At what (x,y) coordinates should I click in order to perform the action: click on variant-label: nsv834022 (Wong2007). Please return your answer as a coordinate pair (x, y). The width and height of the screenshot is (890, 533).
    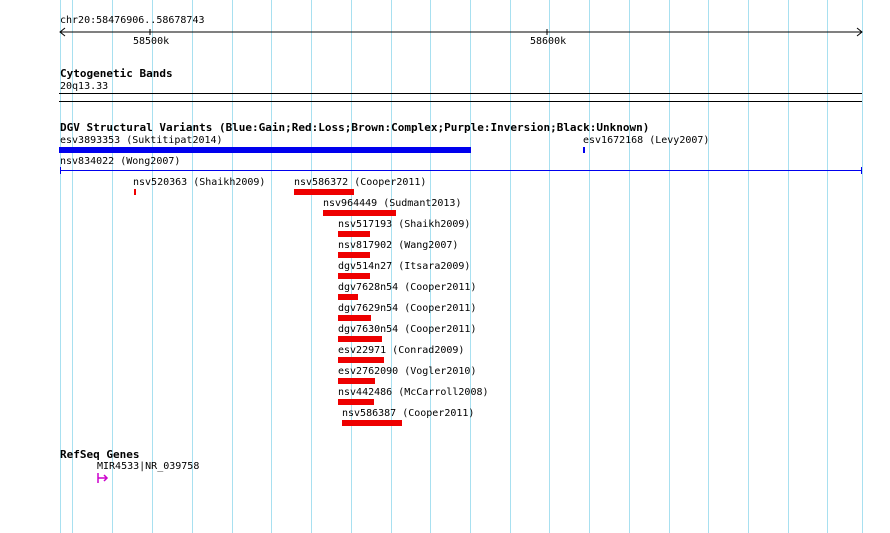
    Looking at the image, I should click on (120, 161).